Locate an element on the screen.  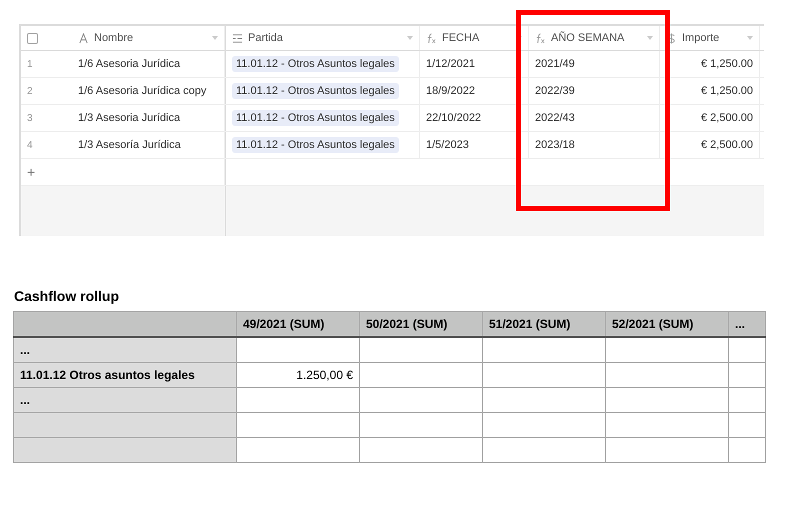
column-header: Importe is located at coordinates (710, 38).